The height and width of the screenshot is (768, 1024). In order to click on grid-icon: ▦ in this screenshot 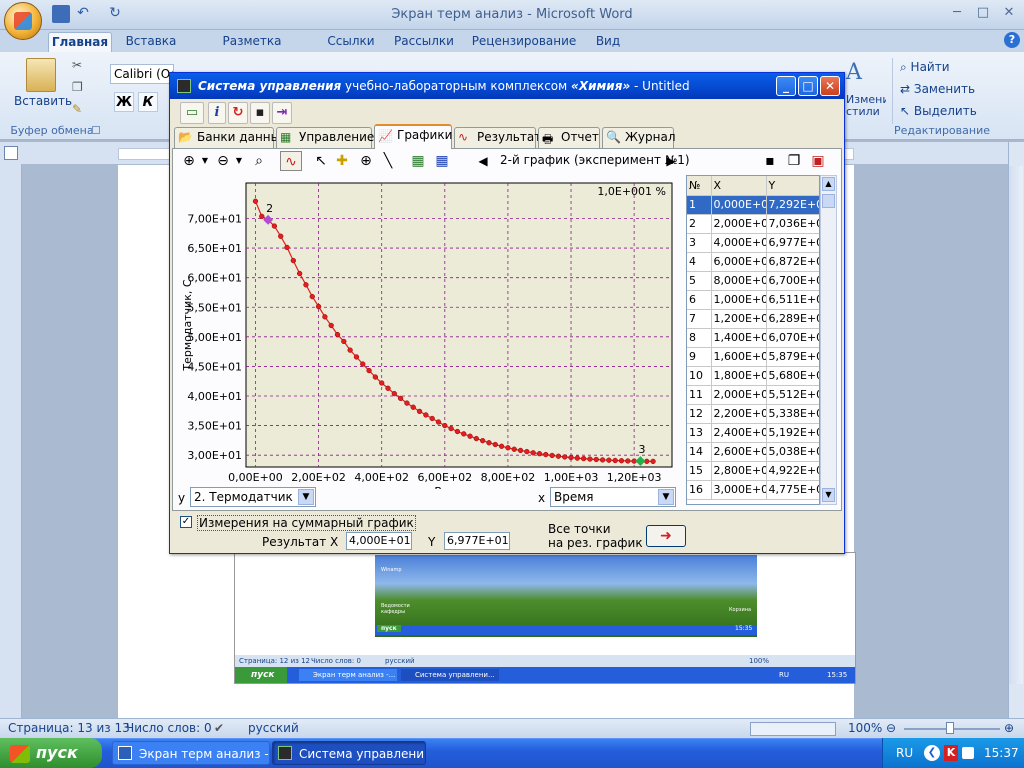, I will do `click(418, 161)`.